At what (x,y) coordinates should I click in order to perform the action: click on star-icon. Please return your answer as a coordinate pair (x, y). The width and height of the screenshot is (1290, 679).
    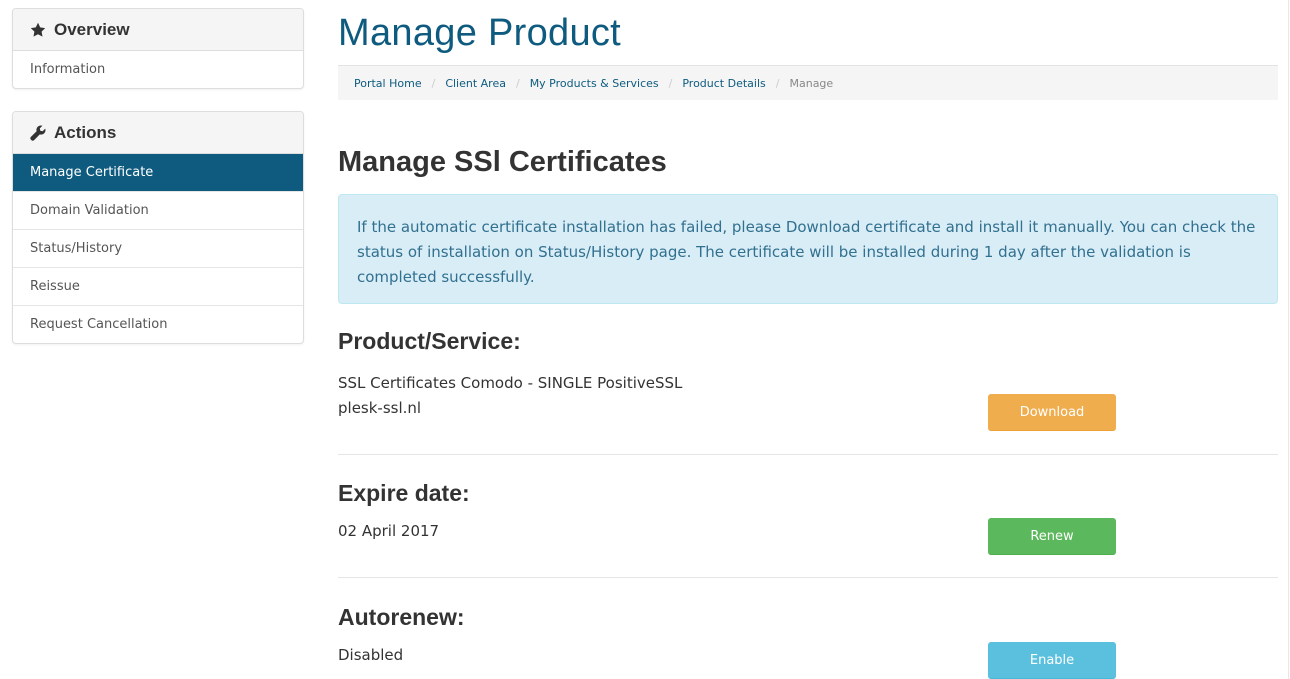
    Looking at the image, I should click on (38, 30).